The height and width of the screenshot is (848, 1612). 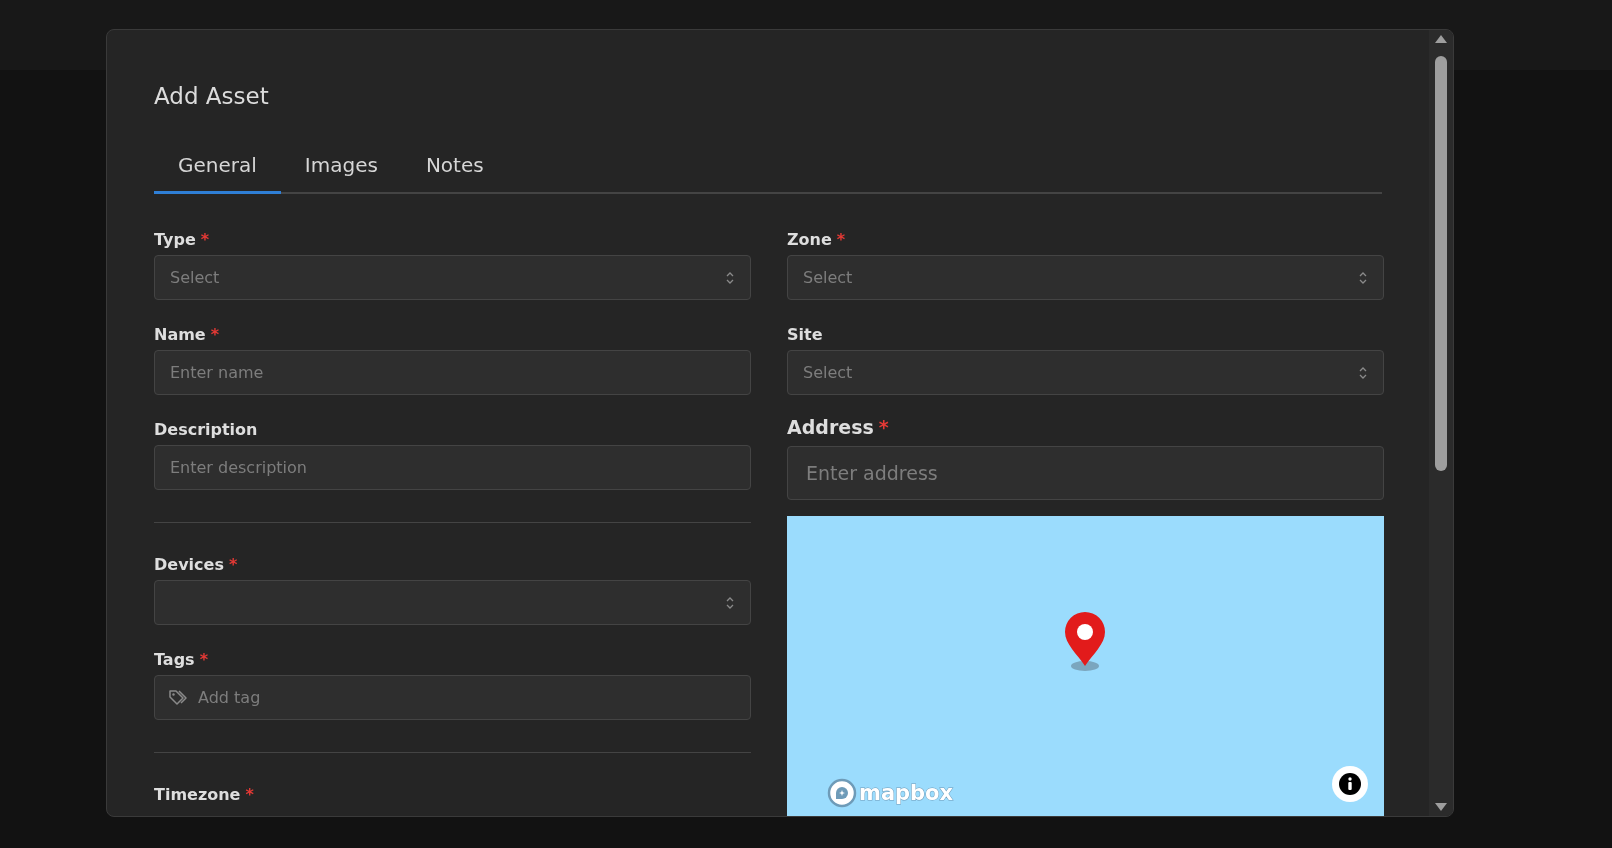 What do you see at coordinates (906, 793) in the screenshot?
I see `logo-wordmark: mapbox` at bounding box center [906, 793].